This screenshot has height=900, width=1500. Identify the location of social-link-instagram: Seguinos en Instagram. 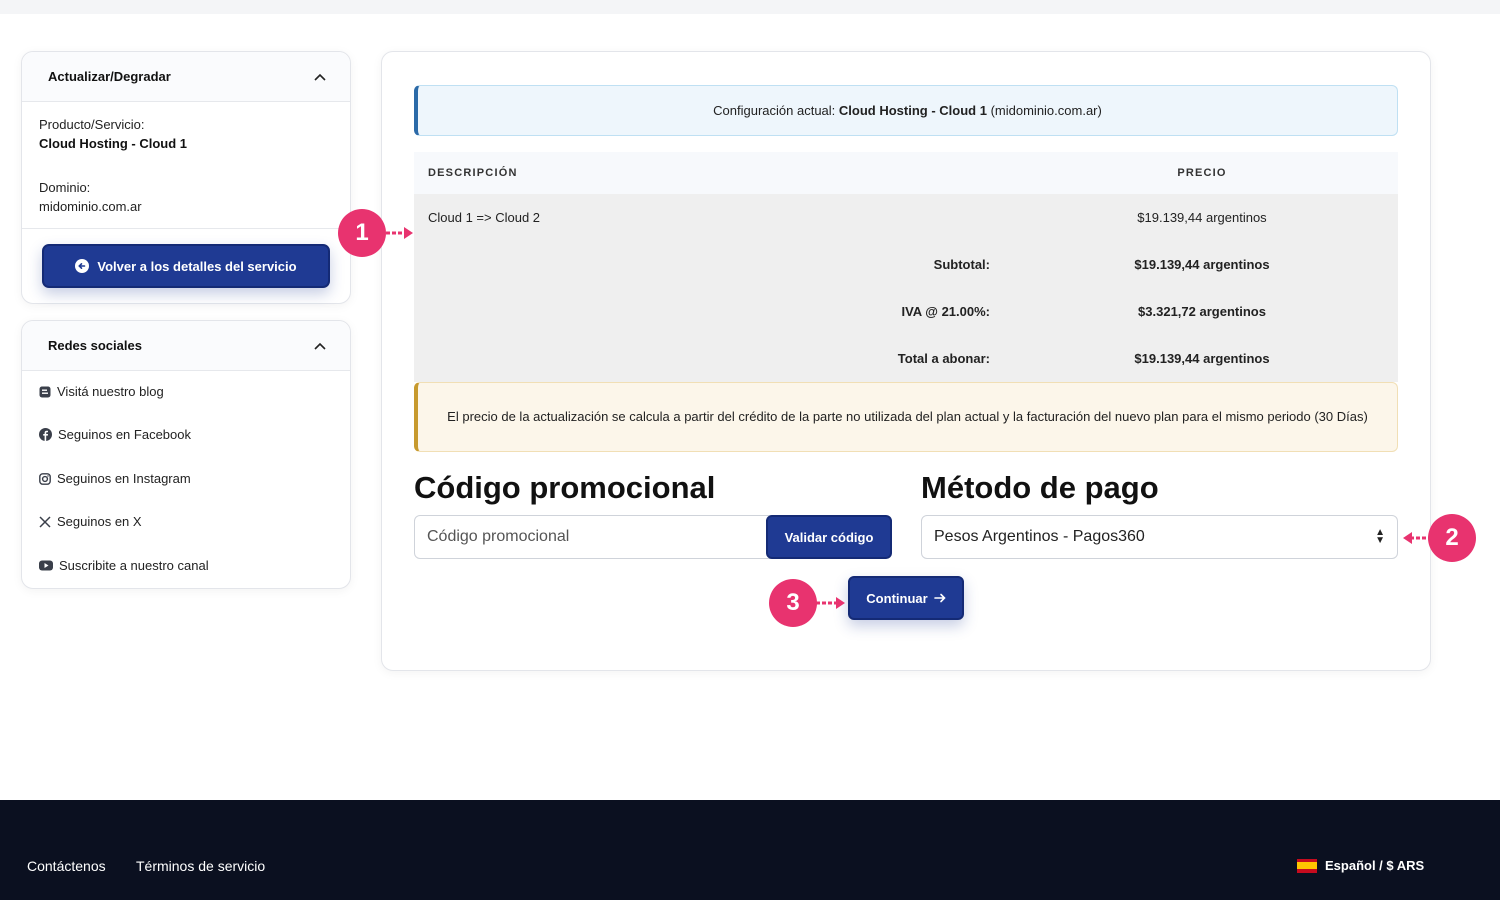
(115, 478).